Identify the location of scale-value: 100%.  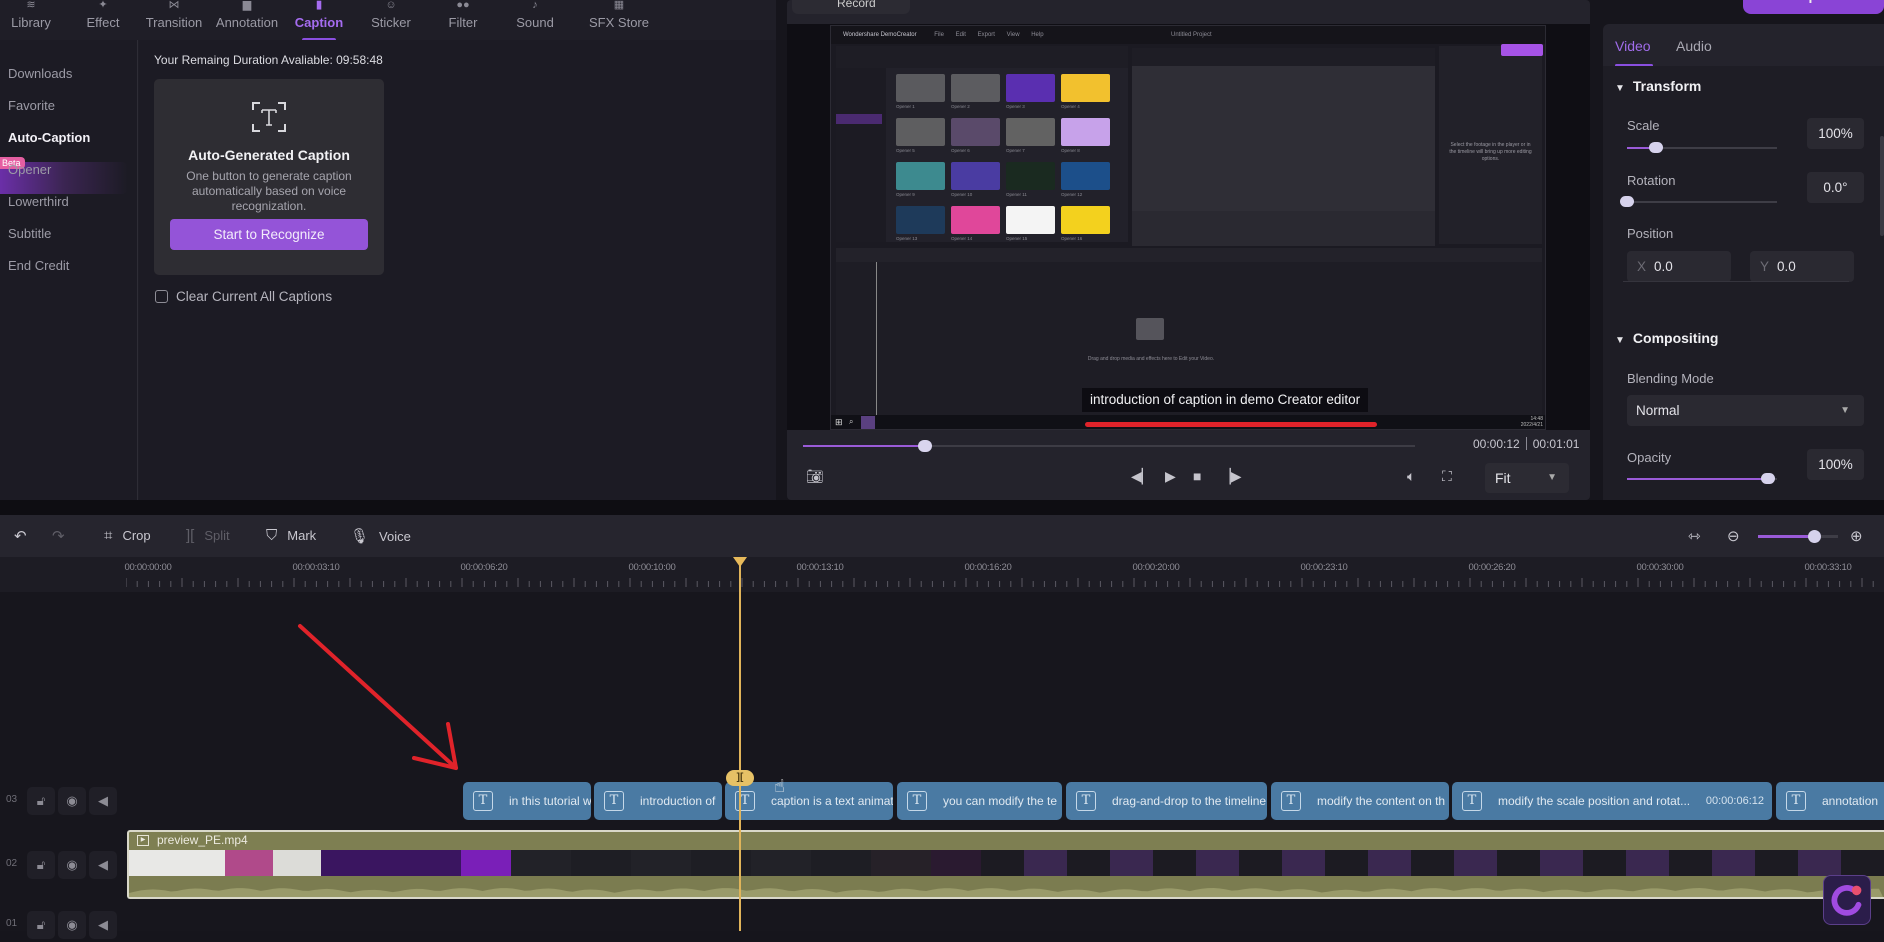
(1835, 133).